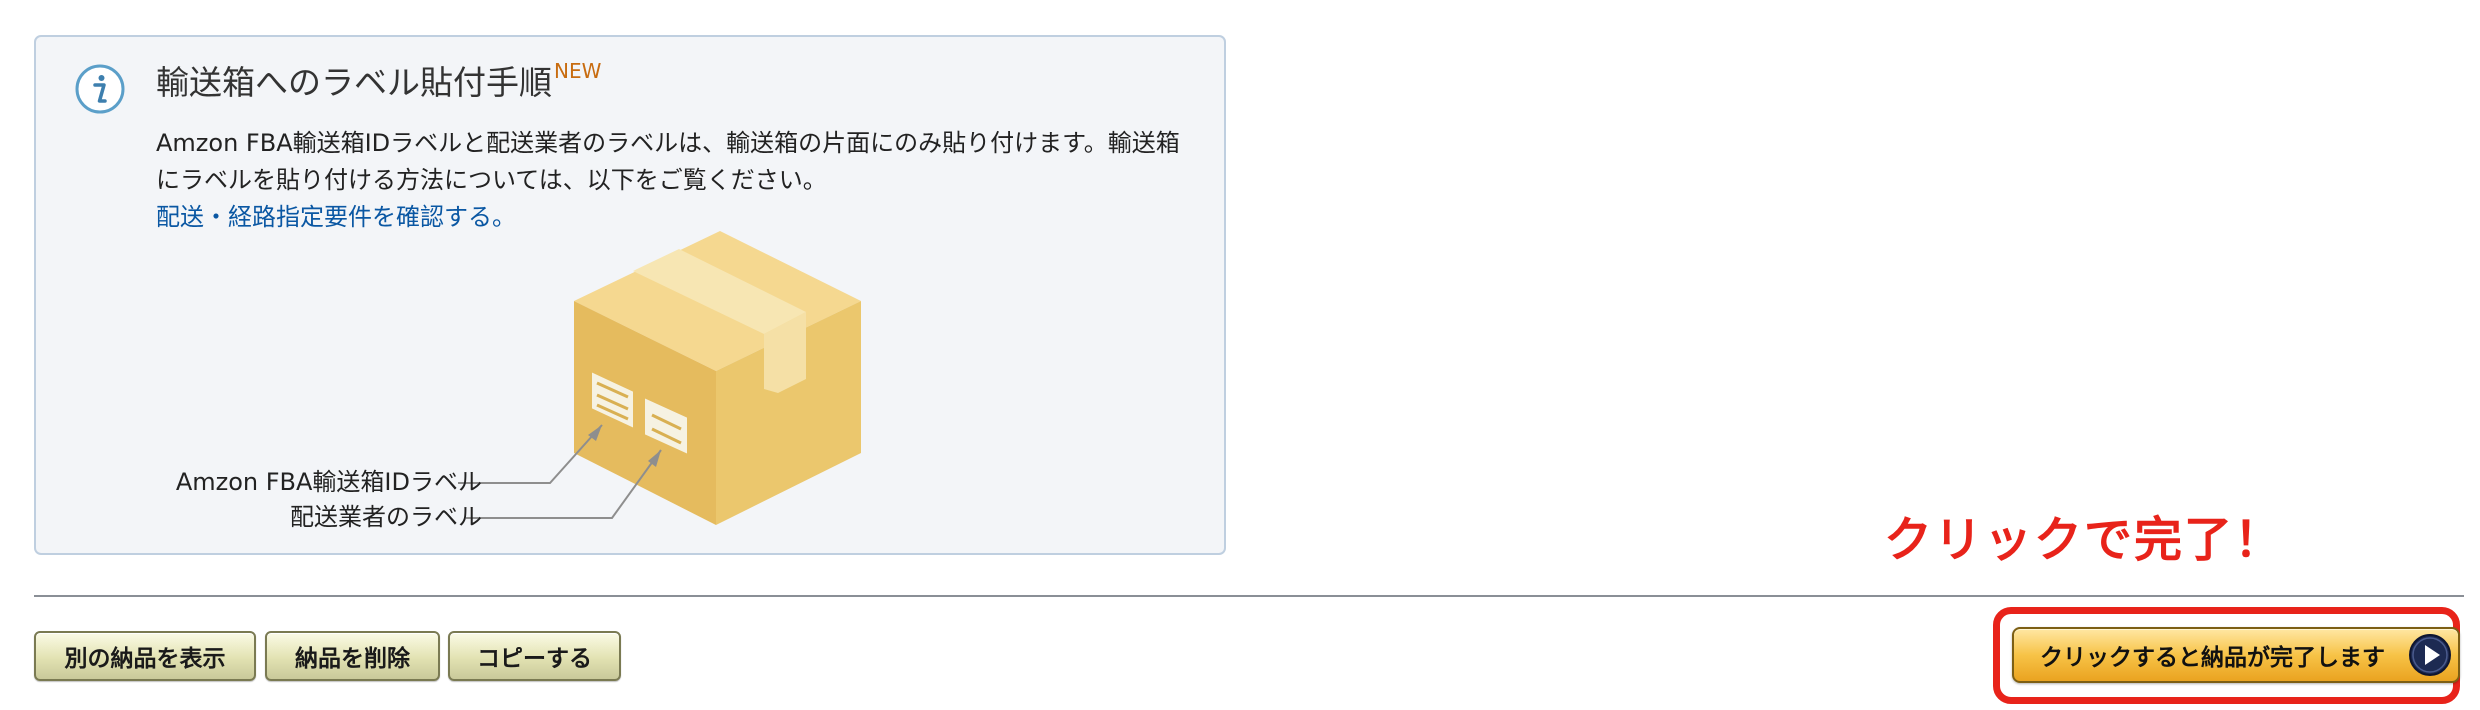 This screenshot has height=710, width=2480. Describe the element at coordinates (328, 482) in the screenshot. I see `fba-label-caption: Amzon FBA輸送箱IDラベル` at that location.